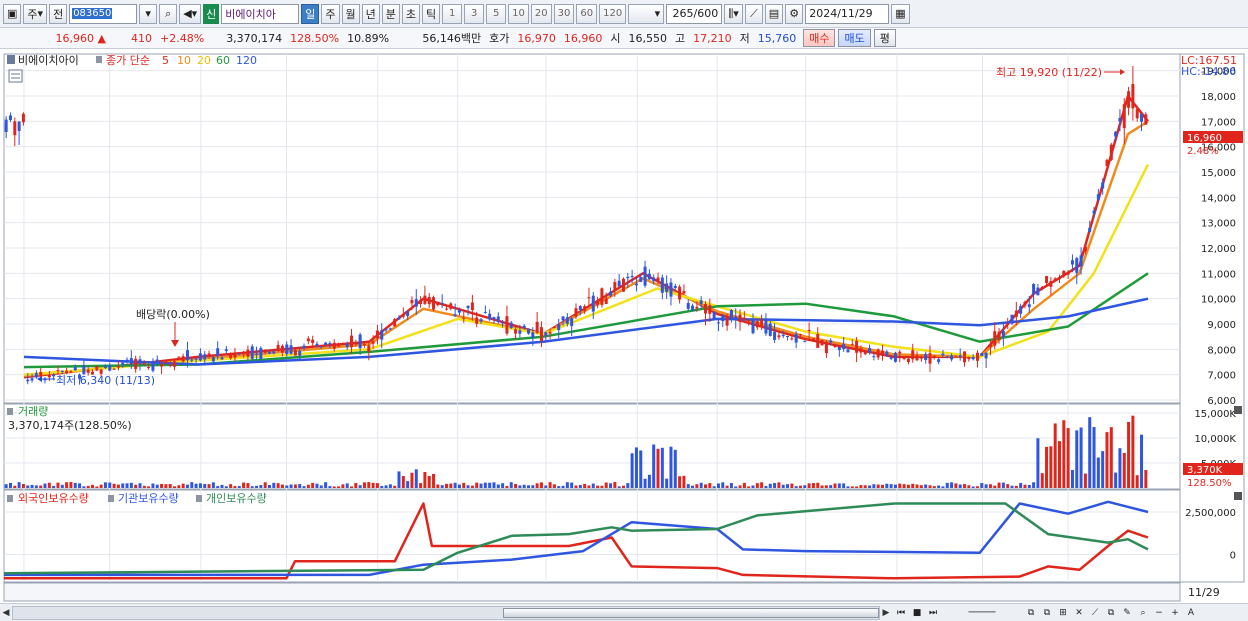 The width and height of the screenshot is (1248, 621). I want to click on zoom-slider: ─────, so click(982, 613).